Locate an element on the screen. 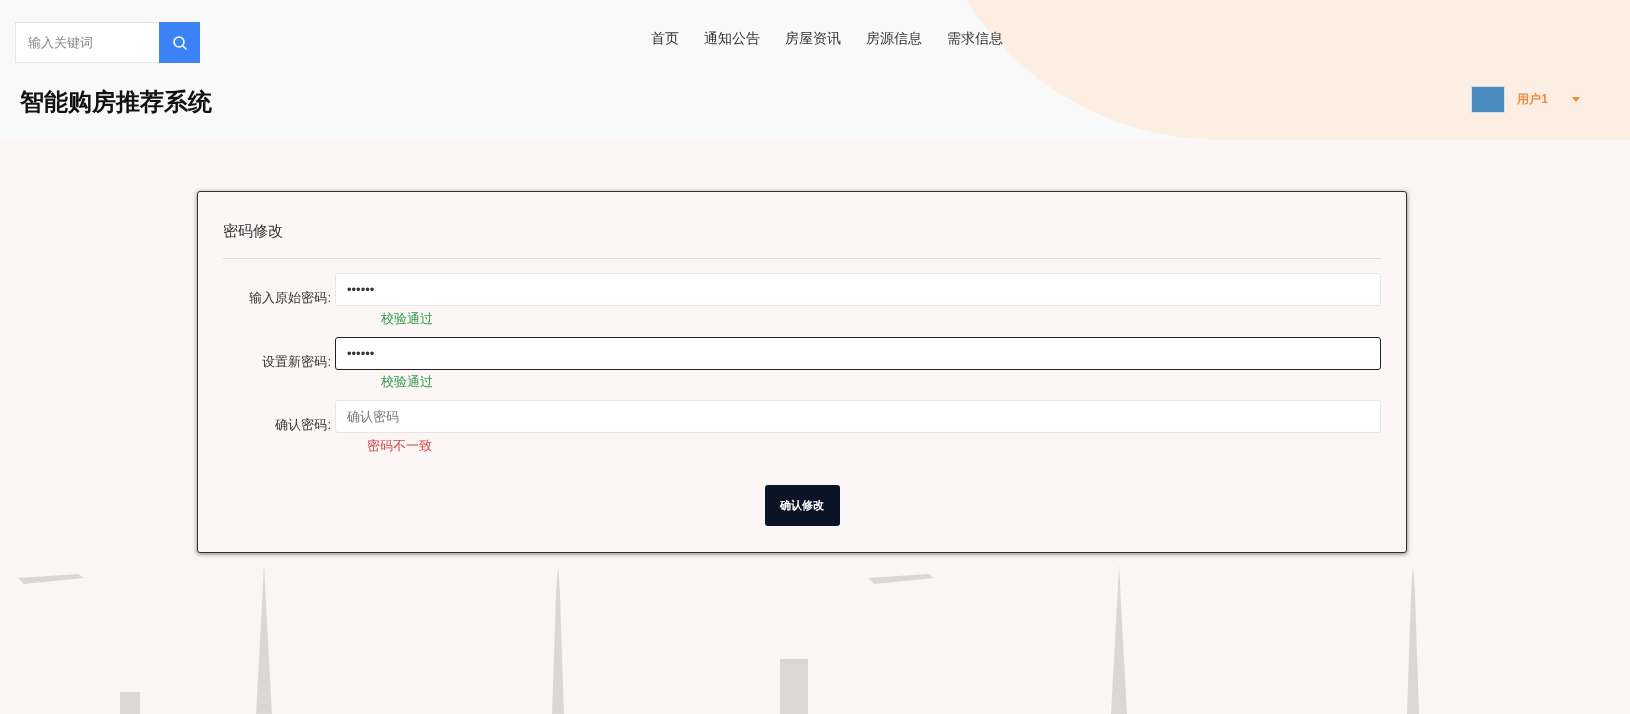 The height and width of the screenshot is (714, 1630). validation-message: 密码不一致 is located at coordinates (399, 445).